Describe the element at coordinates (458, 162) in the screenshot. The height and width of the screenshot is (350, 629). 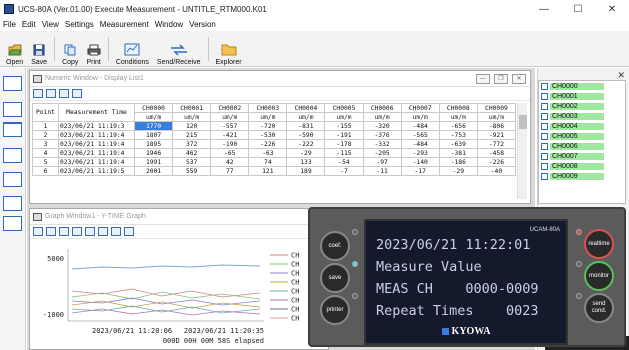
I see `value-cell: -186` at that location.